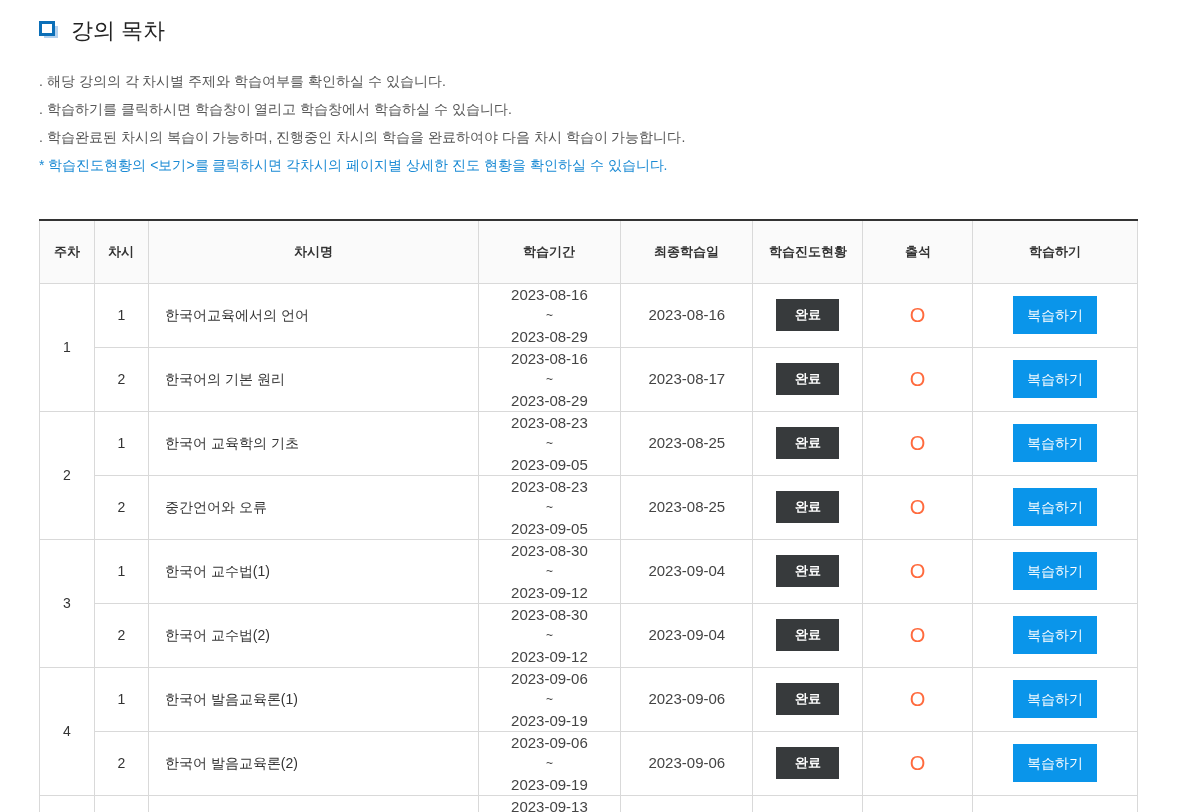 The width and height of the screenshot is (1197, 812). Describe the element at coordinates (67, 730) in the screenshot. I see `week-number: 4` at that location.